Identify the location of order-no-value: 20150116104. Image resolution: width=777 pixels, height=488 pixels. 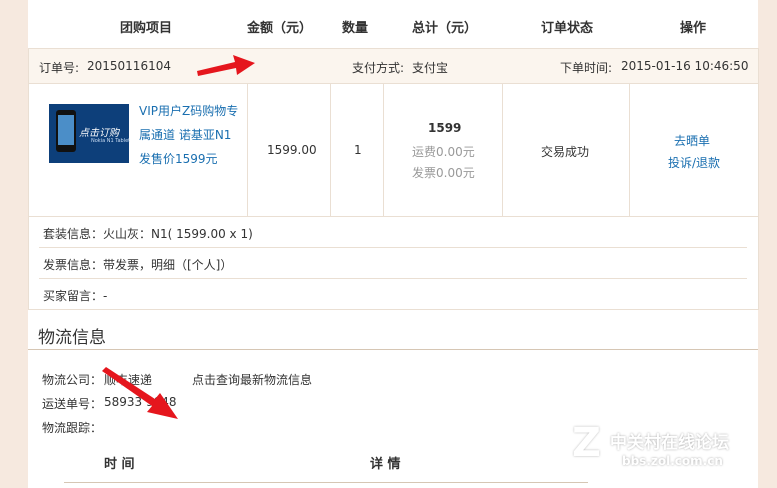
(129, 66).